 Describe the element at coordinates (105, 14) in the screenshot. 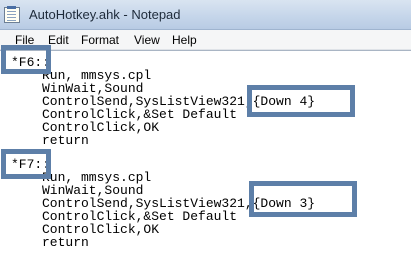

I see `window-title: AutoHotkey.ahk - Notepad` at that location.